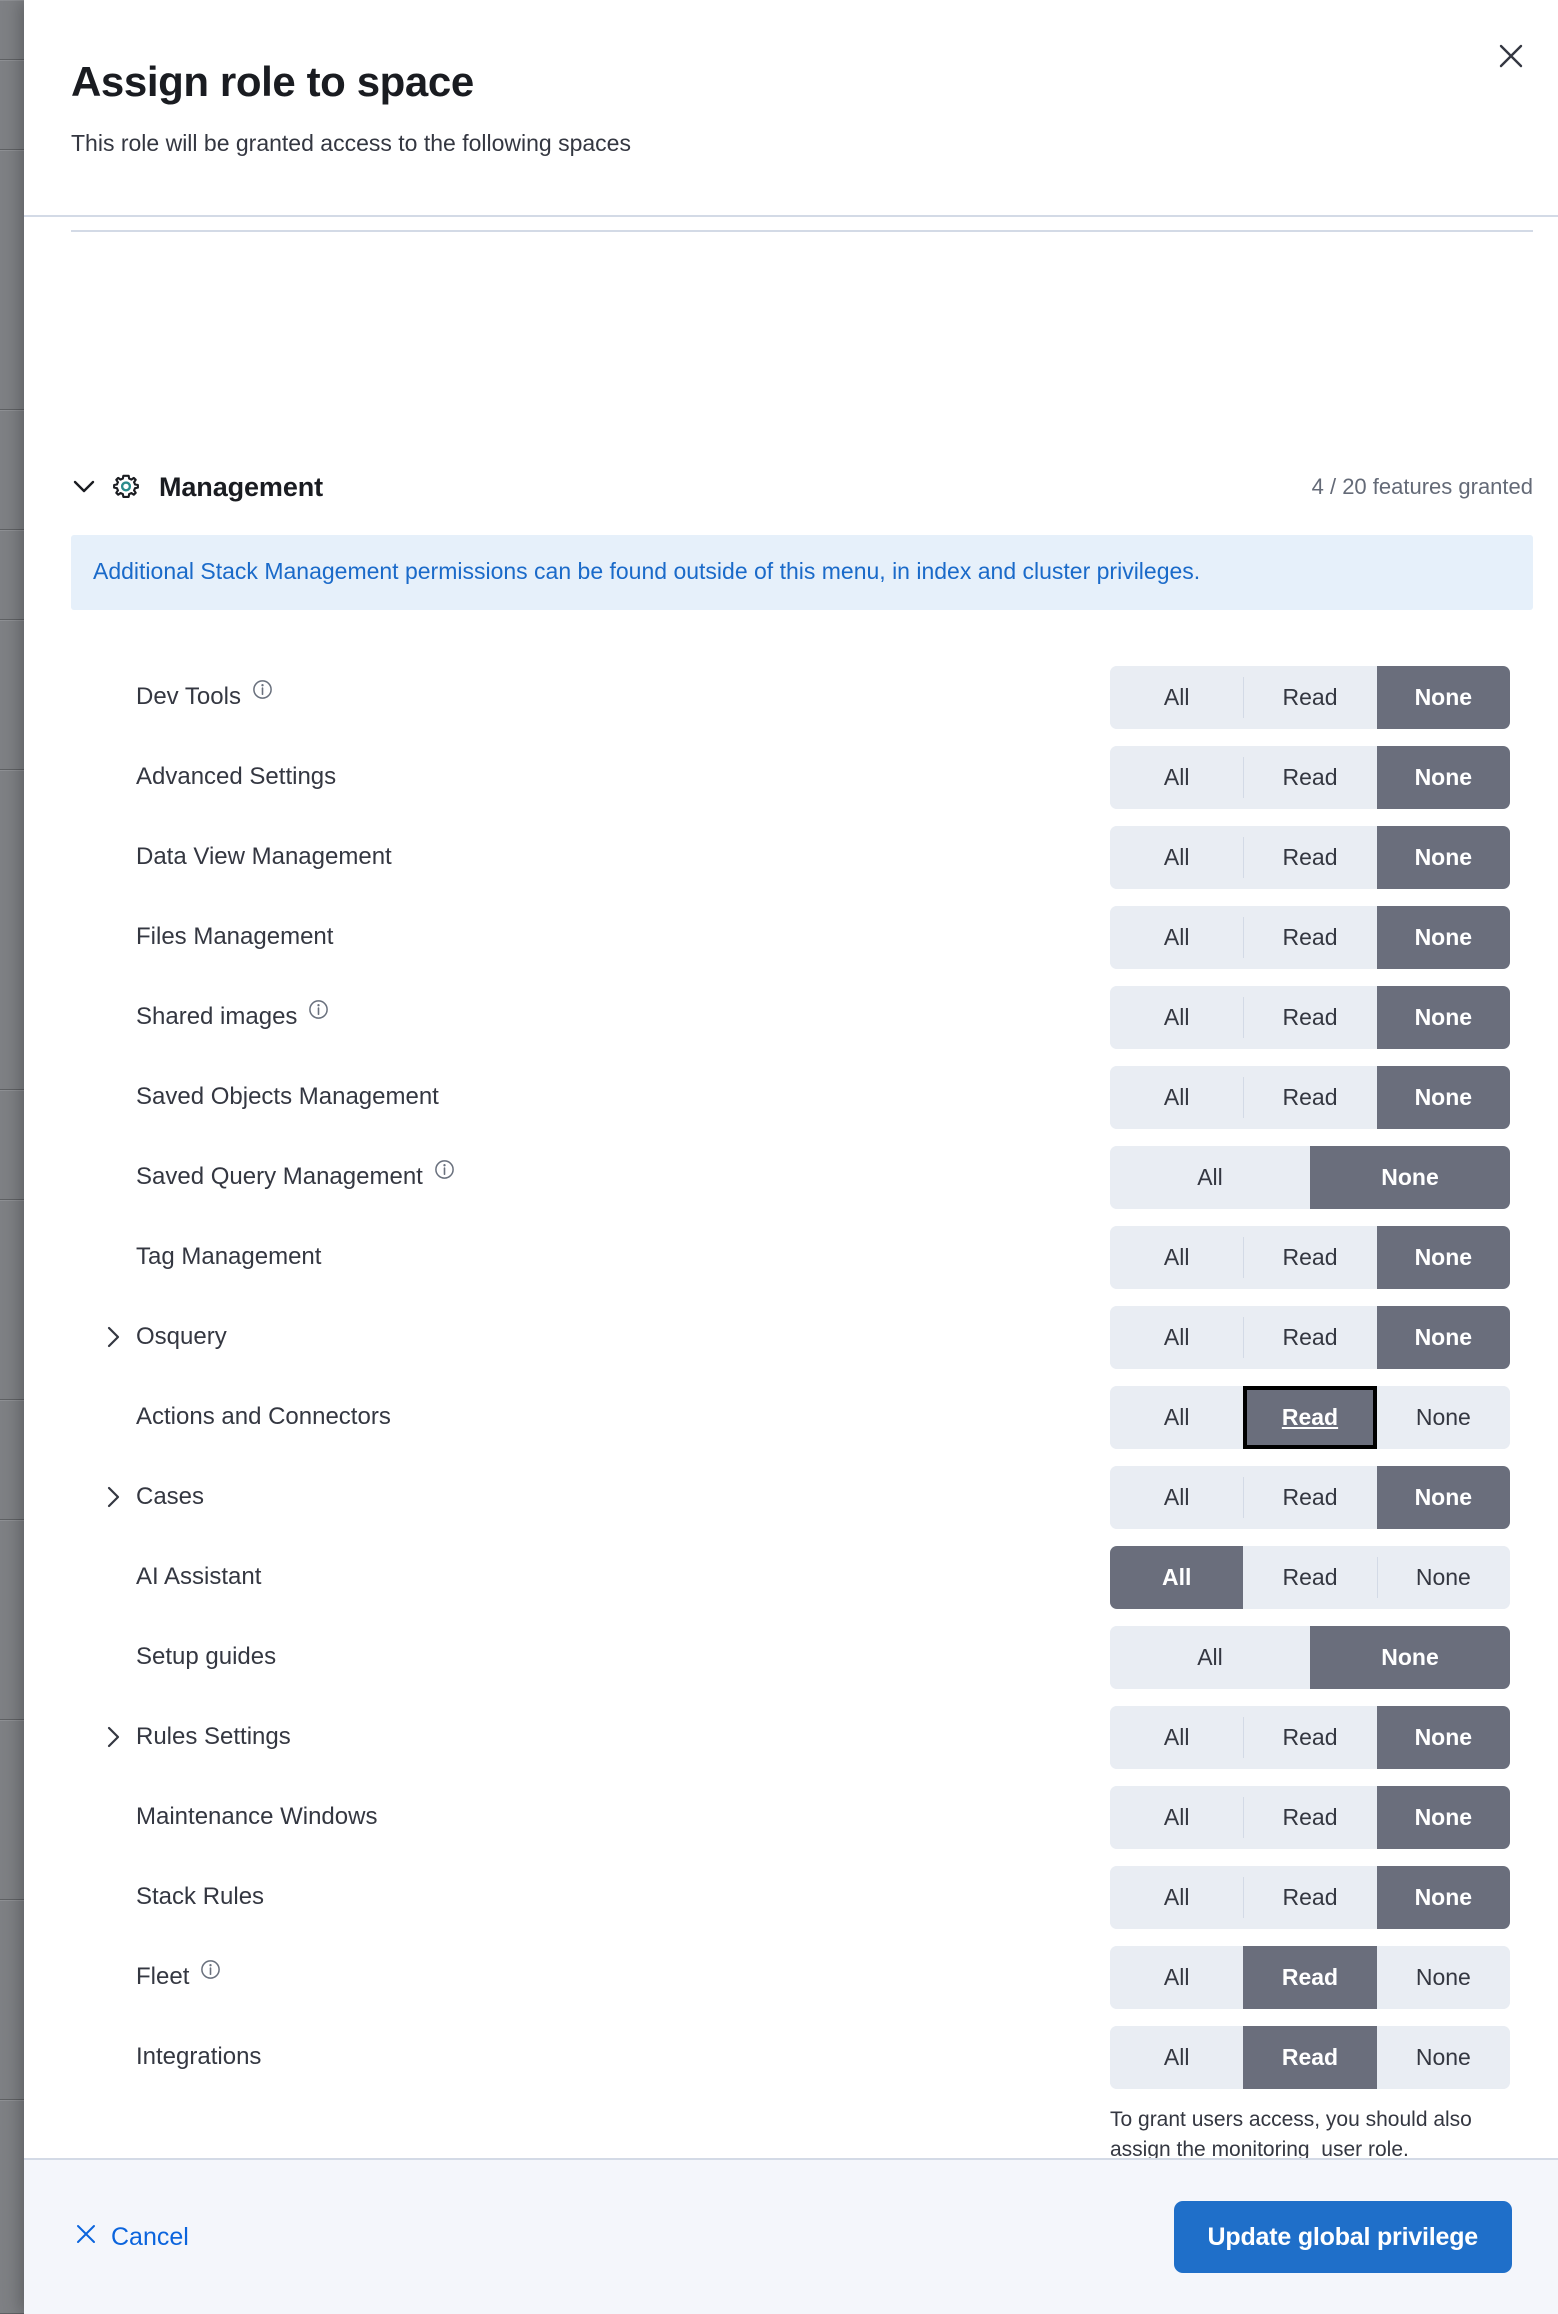  What do you see at coordinates (199, 2056) in the screenshot?
I see `feature-label: Integrations` at bounding box center [199, 2056].